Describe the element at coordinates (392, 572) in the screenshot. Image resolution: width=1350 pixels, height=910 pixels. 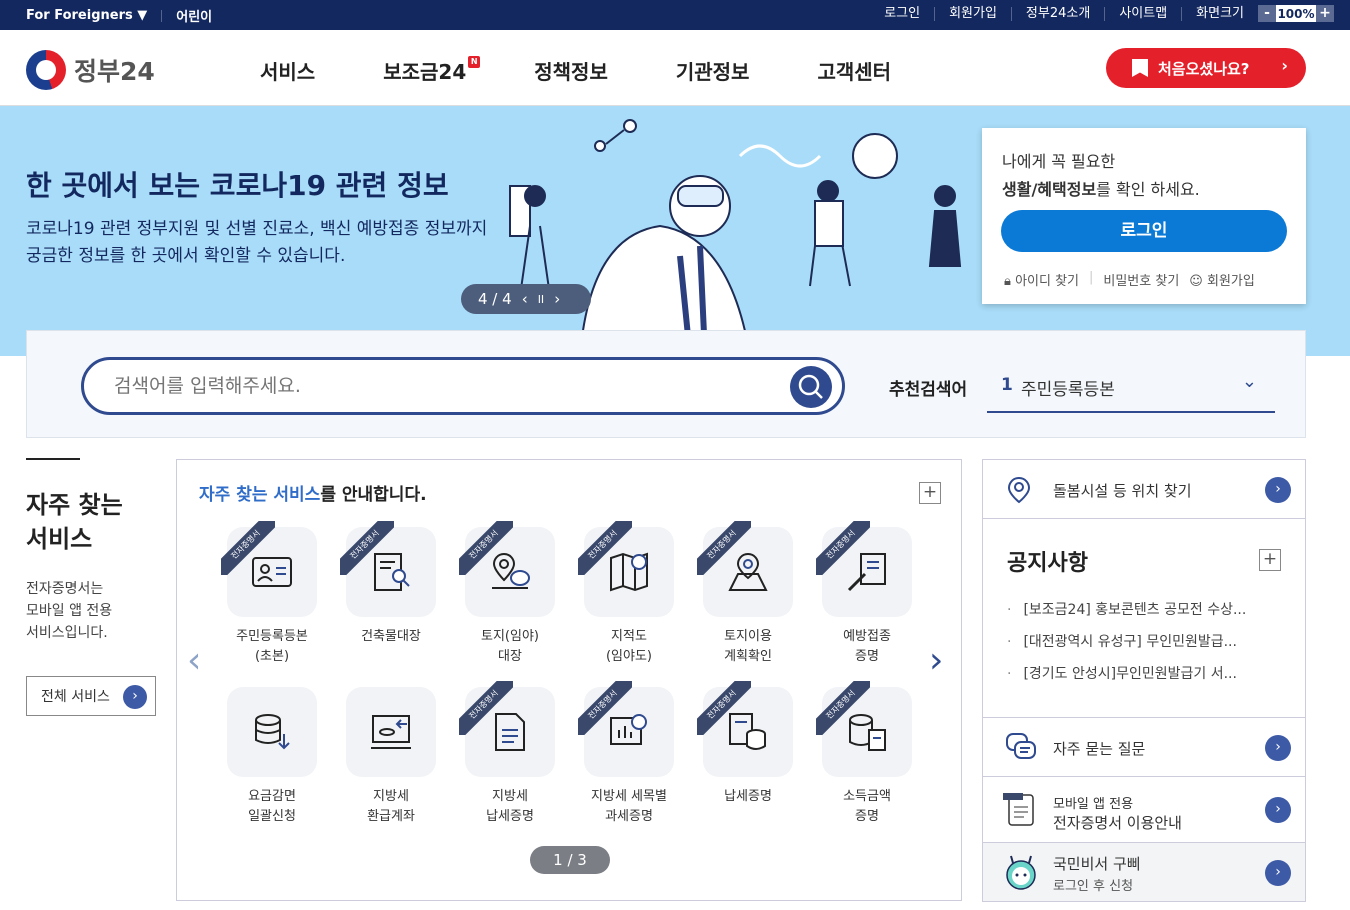
I see `document-search-icon` at that location.